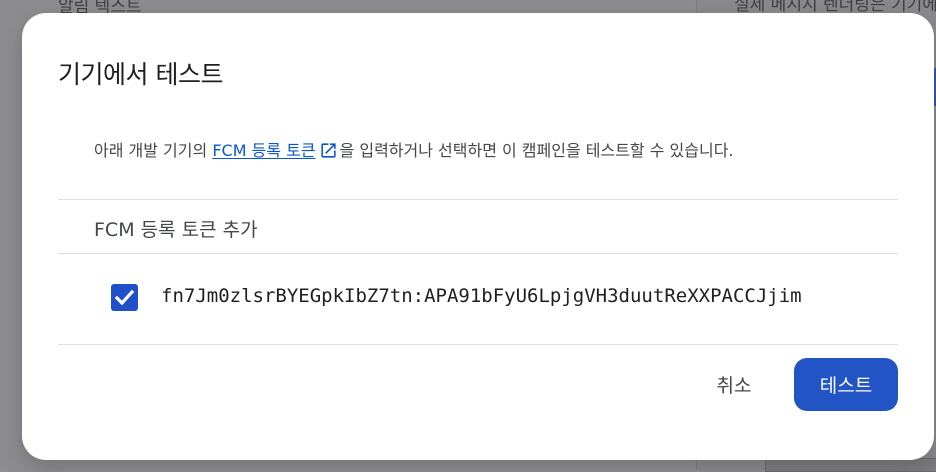 Image resolution: width=936 pixels, height=472 pixels. What do you see at coordinates (328, 152) in the screenshot?
I see `open-in-new-icon` at bounding box center [328, 152].